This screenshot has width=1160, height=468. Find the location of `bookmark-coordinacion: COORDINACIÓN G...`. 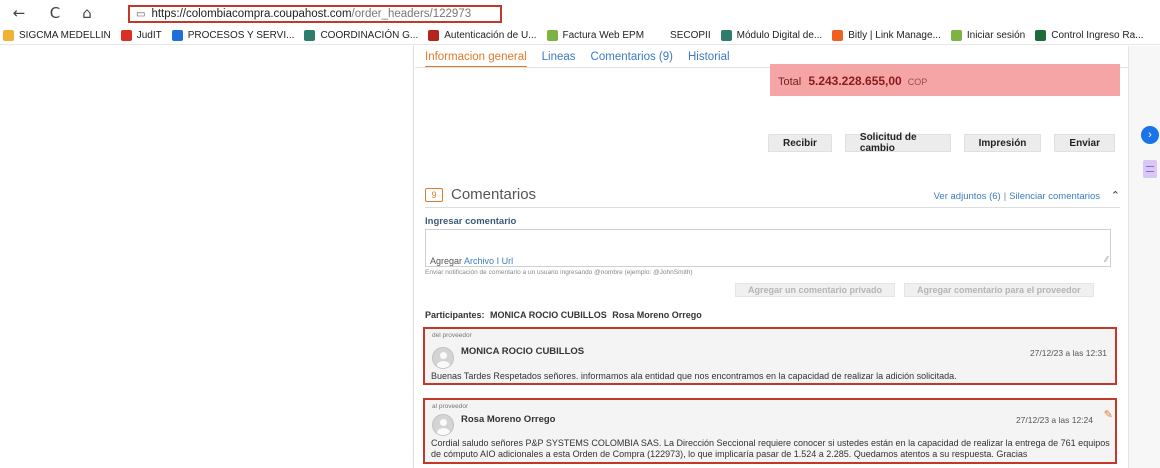

bookmark-coordinacion: COORDINACIÓN G... is located at coordinates (361, 35).